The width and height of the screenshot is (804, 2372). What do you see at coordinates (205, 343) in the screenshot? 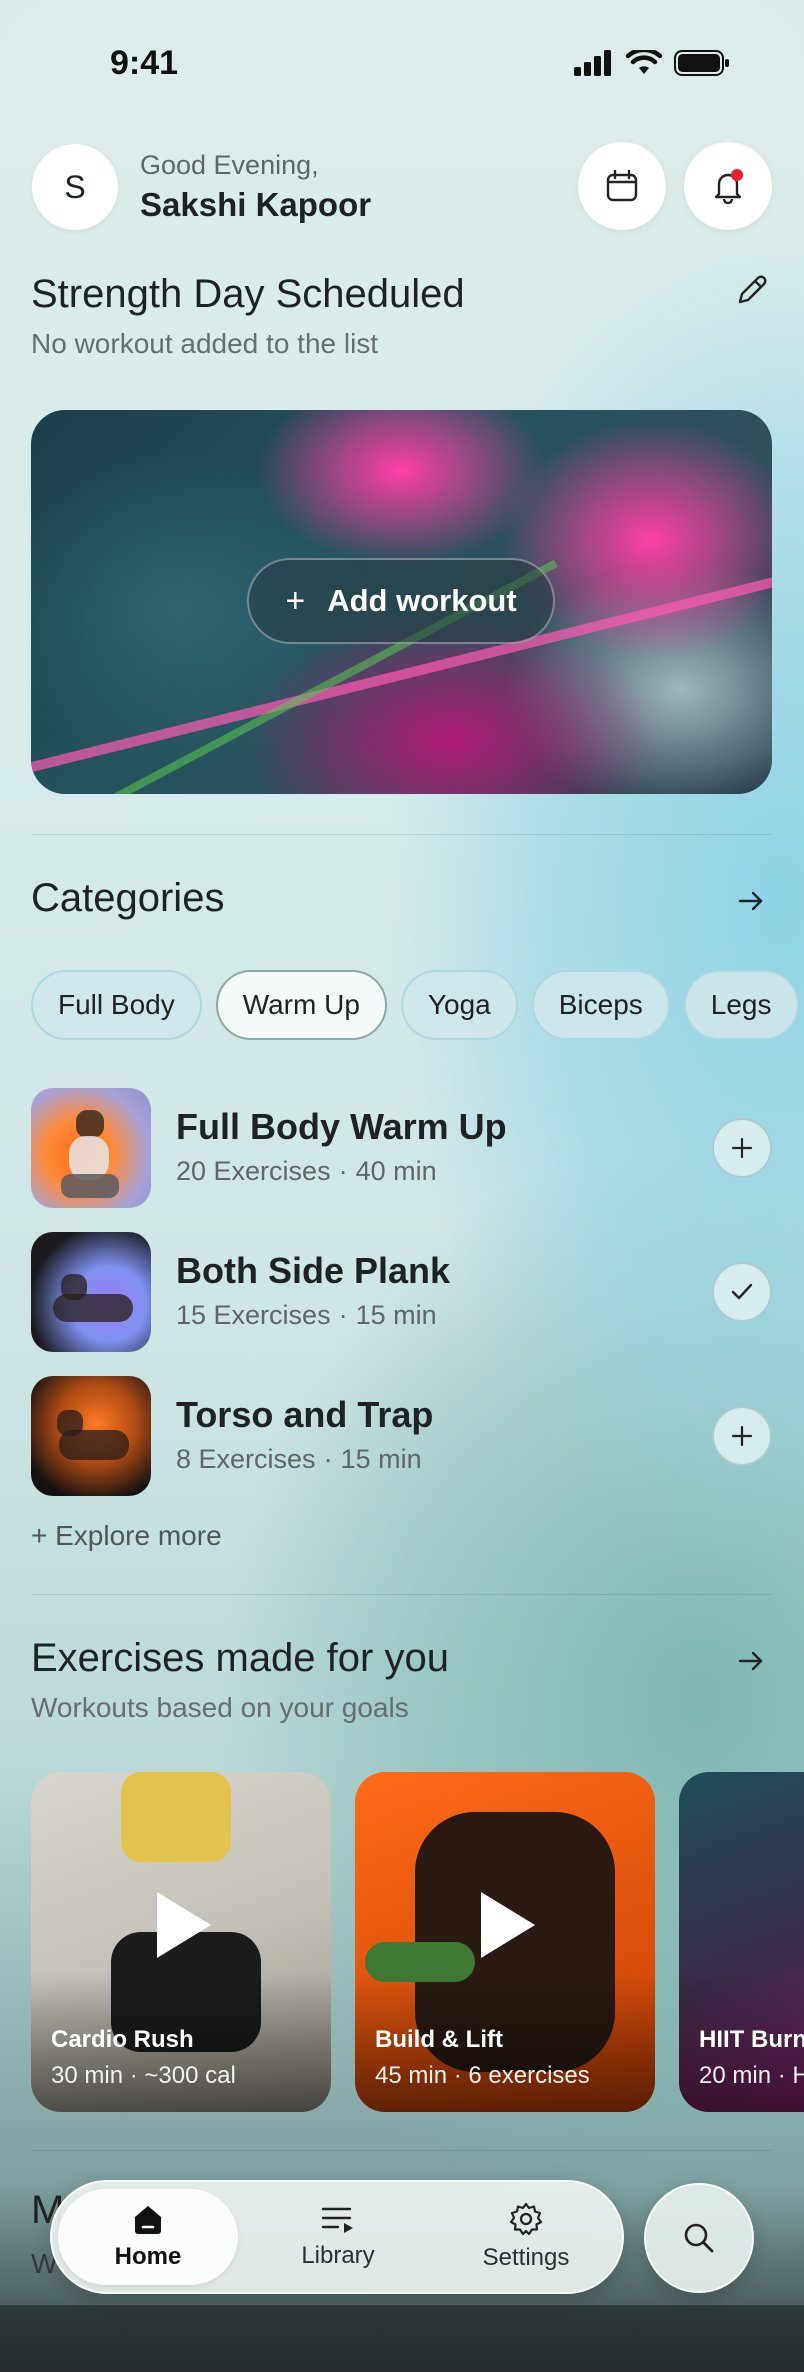
I see `schedule-subtitle: No workout added to the list` at bounding box center [205, 343].